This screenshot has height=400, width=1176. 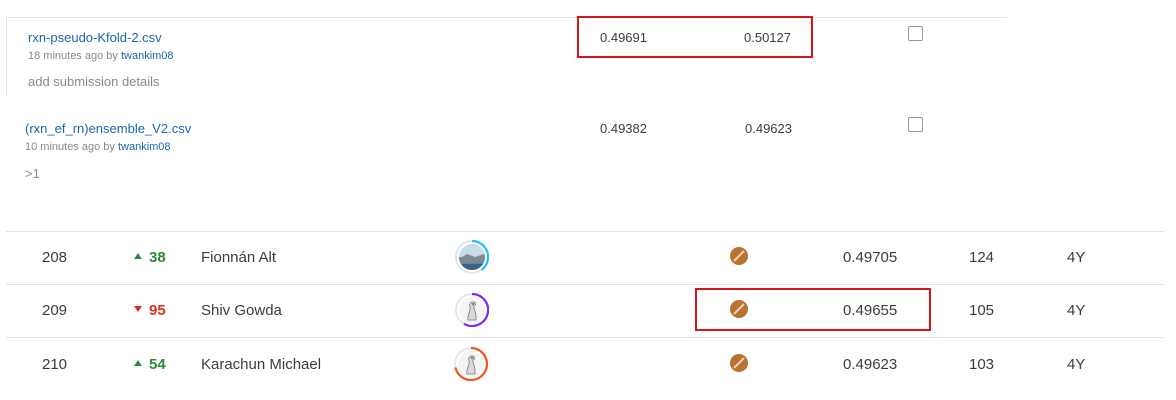 I want to click on rank-change: 95, so click(x=150, y=310).